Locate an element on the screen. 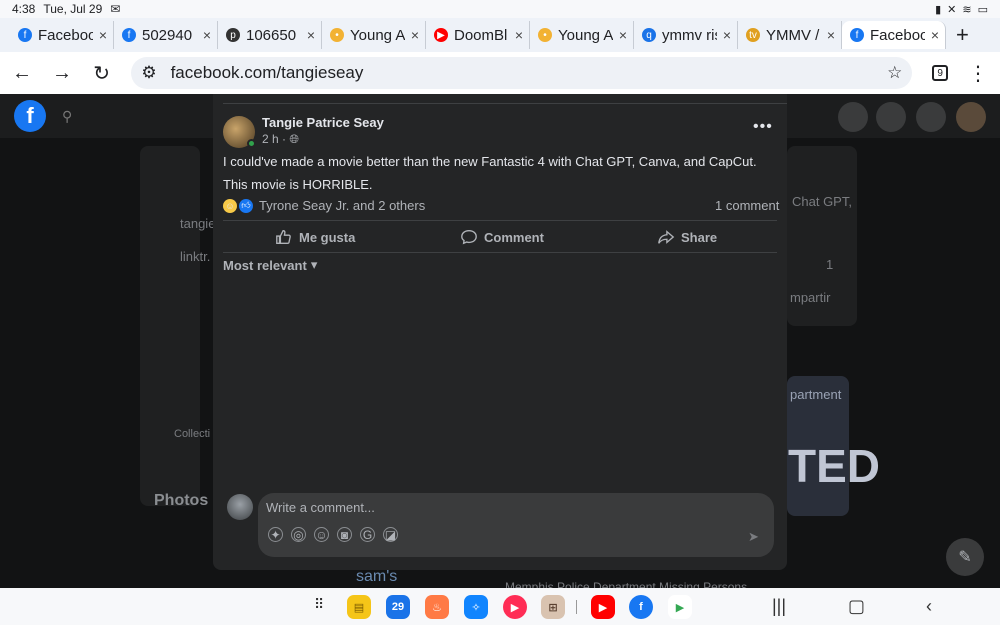 The image size is (1000, 625). avatar-sticker-icon: ✦ is located at coordinates (275, 534).